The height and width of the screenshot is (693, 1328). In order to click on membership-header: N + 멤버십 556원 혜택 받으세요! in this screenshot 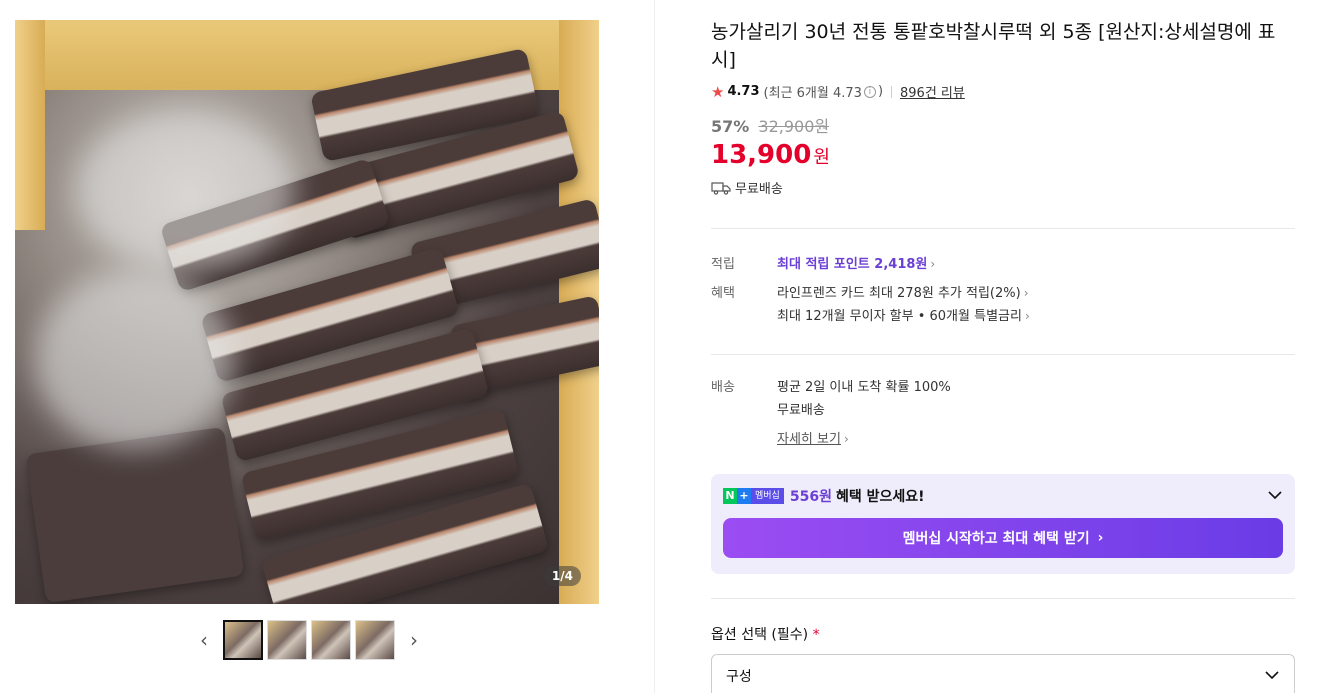, I will do `click(1003, 496)`.